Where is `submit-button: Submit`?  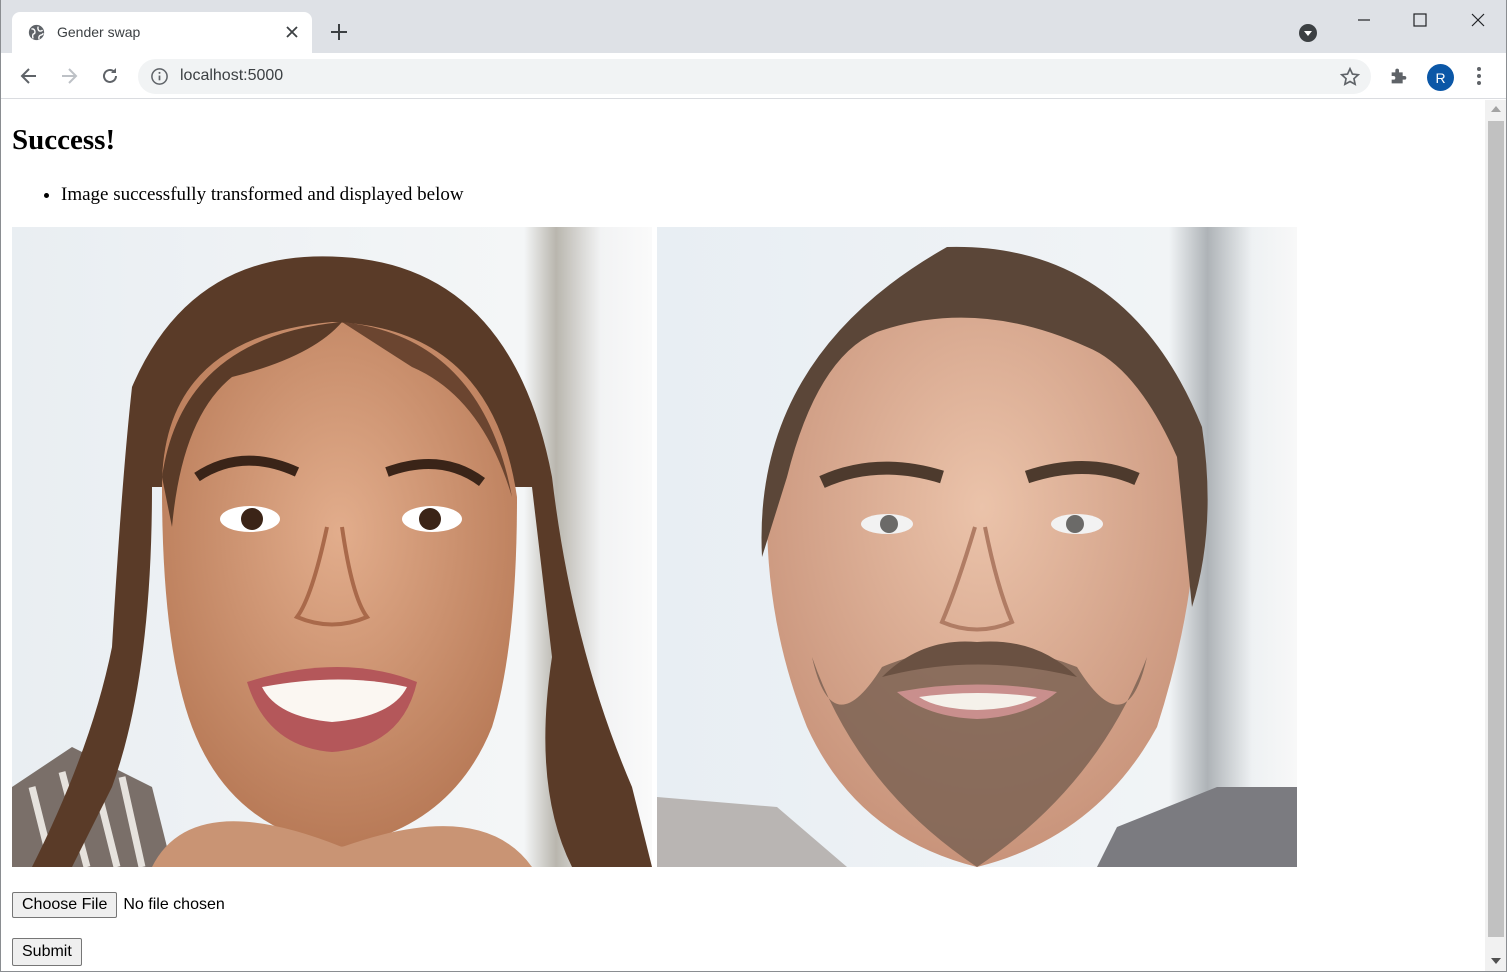
submit-button: Submit is located at coordinates (47, 952).